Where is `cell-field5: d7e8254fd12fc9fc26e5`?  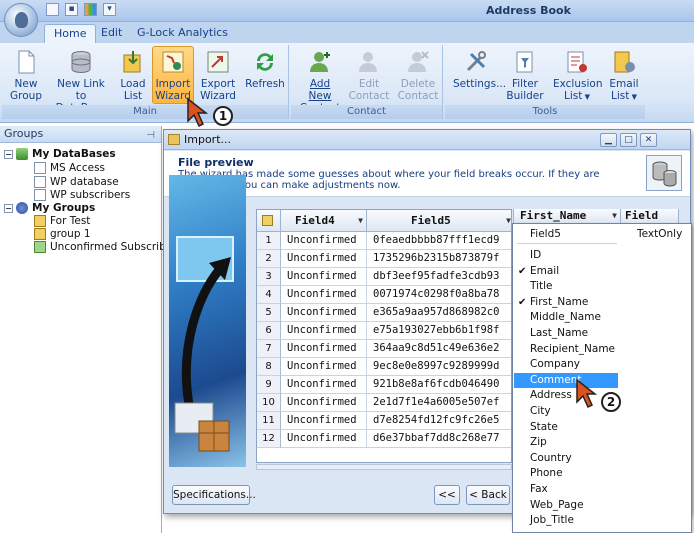
cell-field5: d7e8254fd12fc9fc26e5 is located at coordinates (439, 421).